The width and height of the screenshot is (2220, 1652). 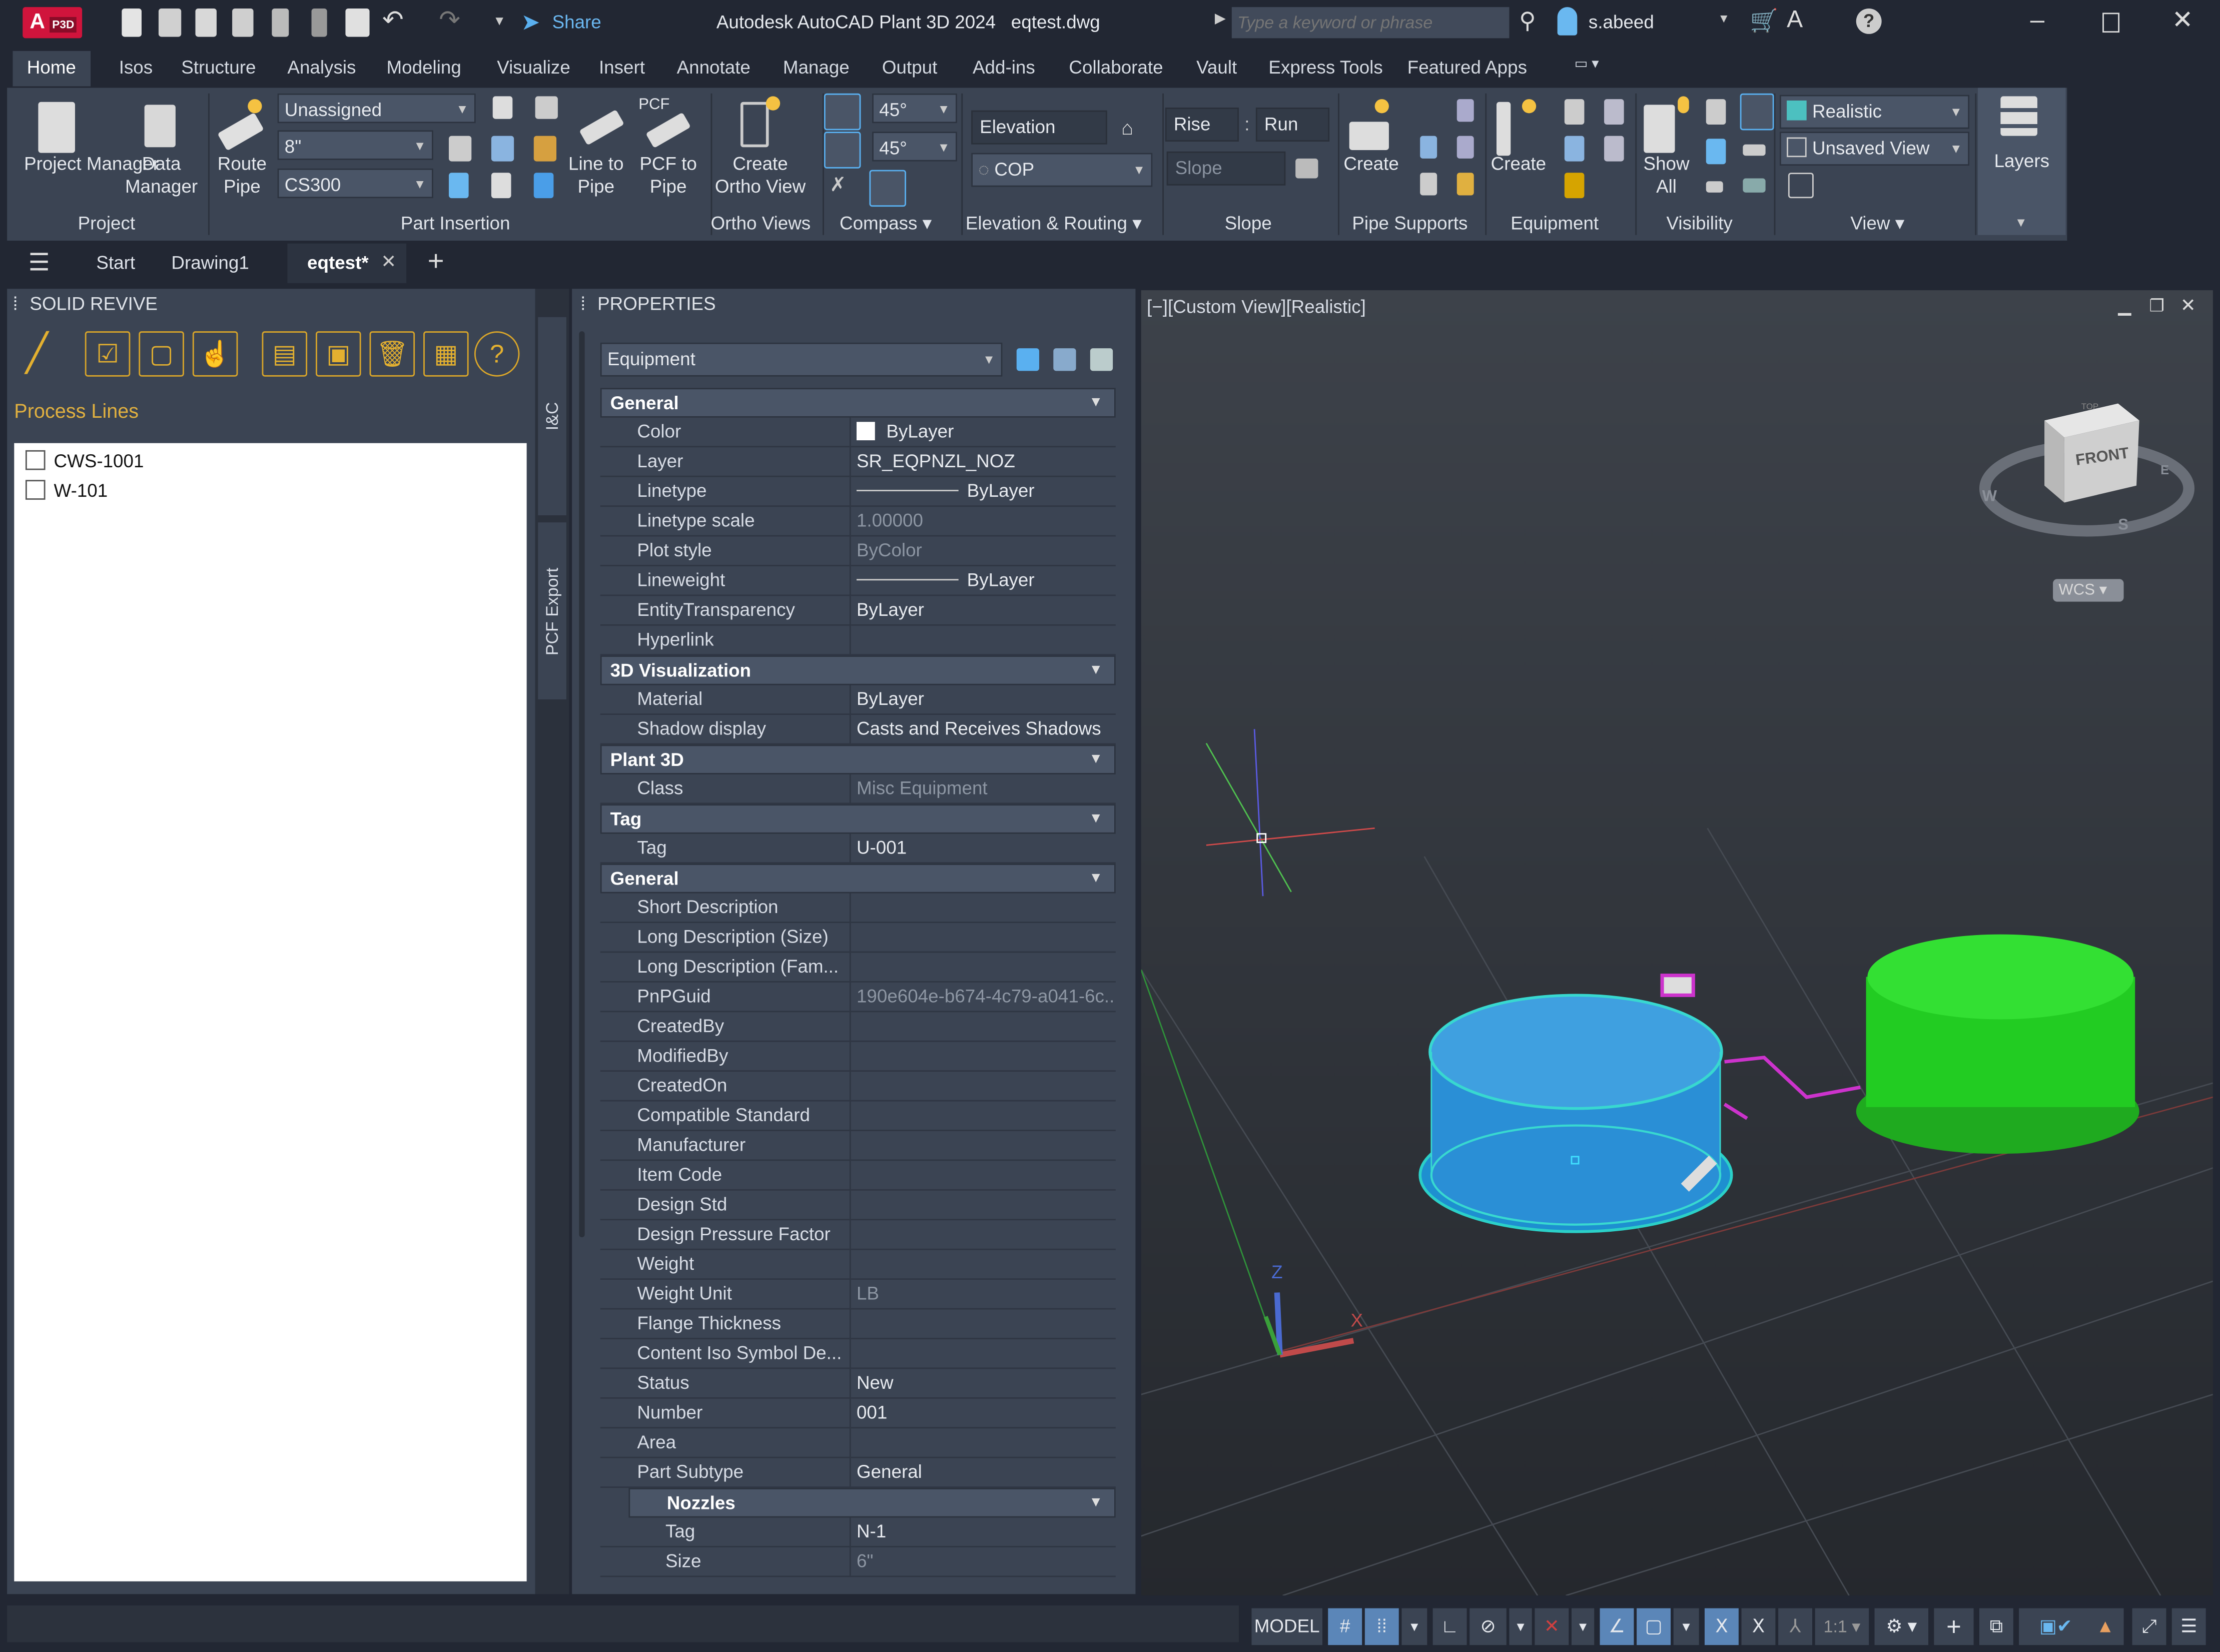 What do you see at coordinates (338, 354) in the screenshot?
I see `equipment-tool-icon: ▣` at bounding box center [338, 354].